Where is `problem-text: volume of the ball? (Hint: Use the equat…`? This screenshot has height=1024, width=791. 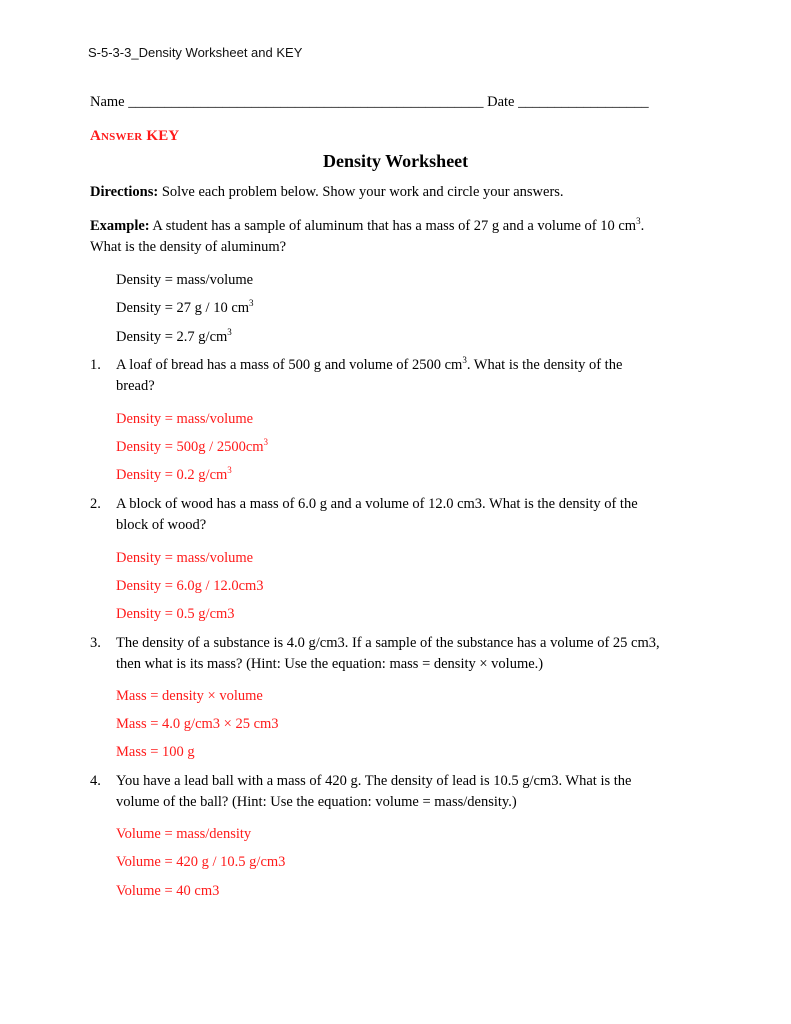 problem-text: volume of the ball? (Hint: Use the equat… is located at coordinates (316, 802).